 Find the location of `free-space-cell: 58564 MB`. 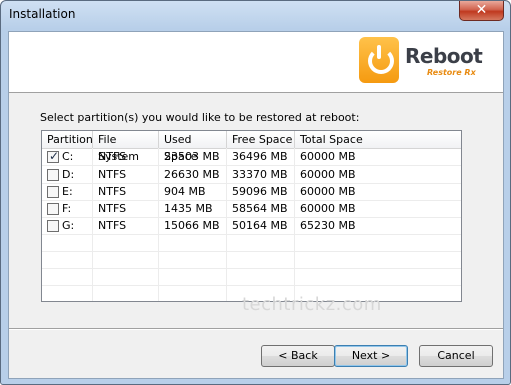

free-space-cell: 58564 MB is located at coordinates (260, 208).